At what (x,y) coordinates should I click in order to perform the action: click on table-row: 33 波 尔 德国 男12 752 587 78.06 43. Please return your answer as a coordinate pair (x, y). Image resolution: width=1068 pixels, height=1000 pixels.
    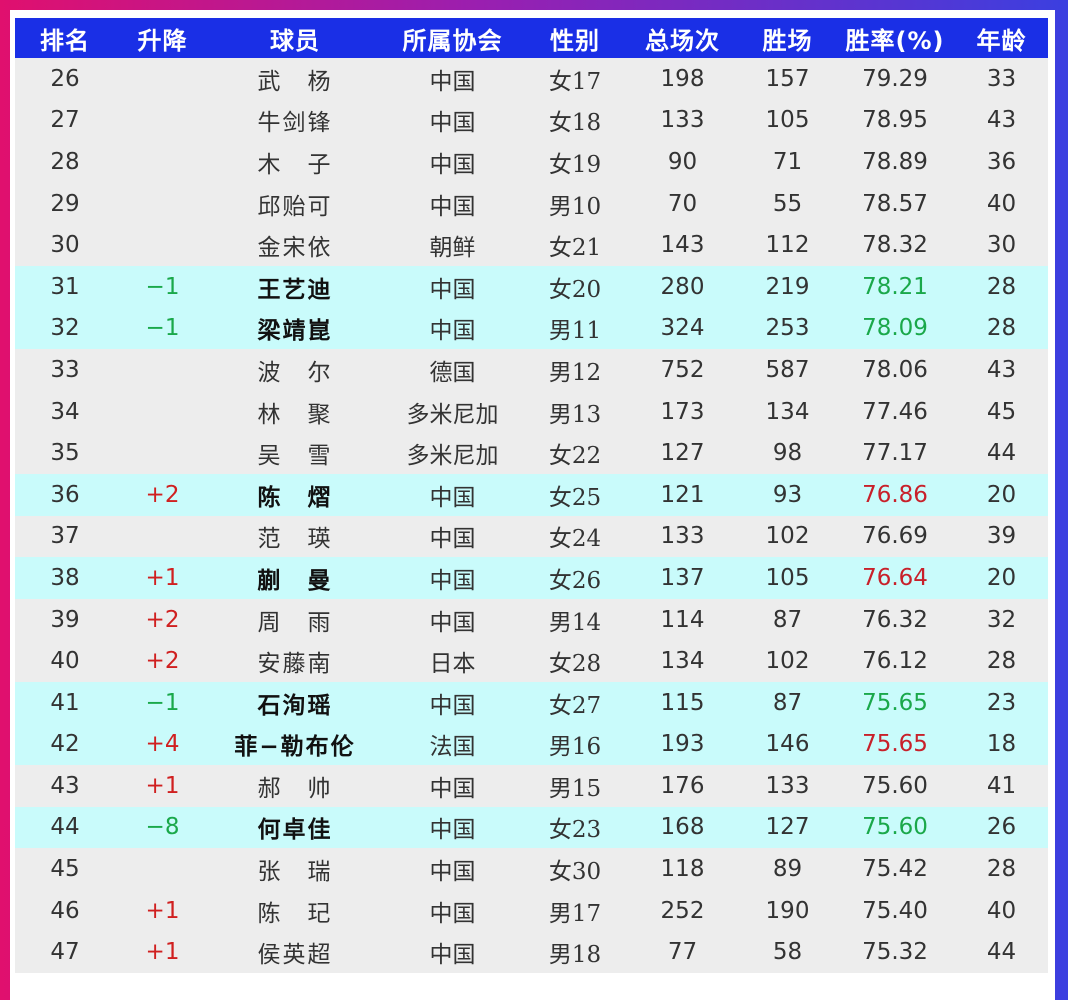
    Looking at the image, I should click on (531, 370).